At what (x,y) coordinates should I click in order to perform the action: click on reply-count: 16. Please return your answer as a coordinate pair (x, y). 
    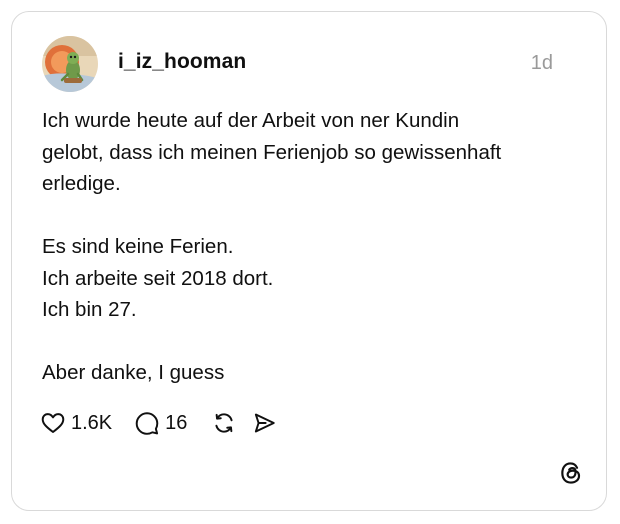
    Looking at the image, I should click on (176, 422).